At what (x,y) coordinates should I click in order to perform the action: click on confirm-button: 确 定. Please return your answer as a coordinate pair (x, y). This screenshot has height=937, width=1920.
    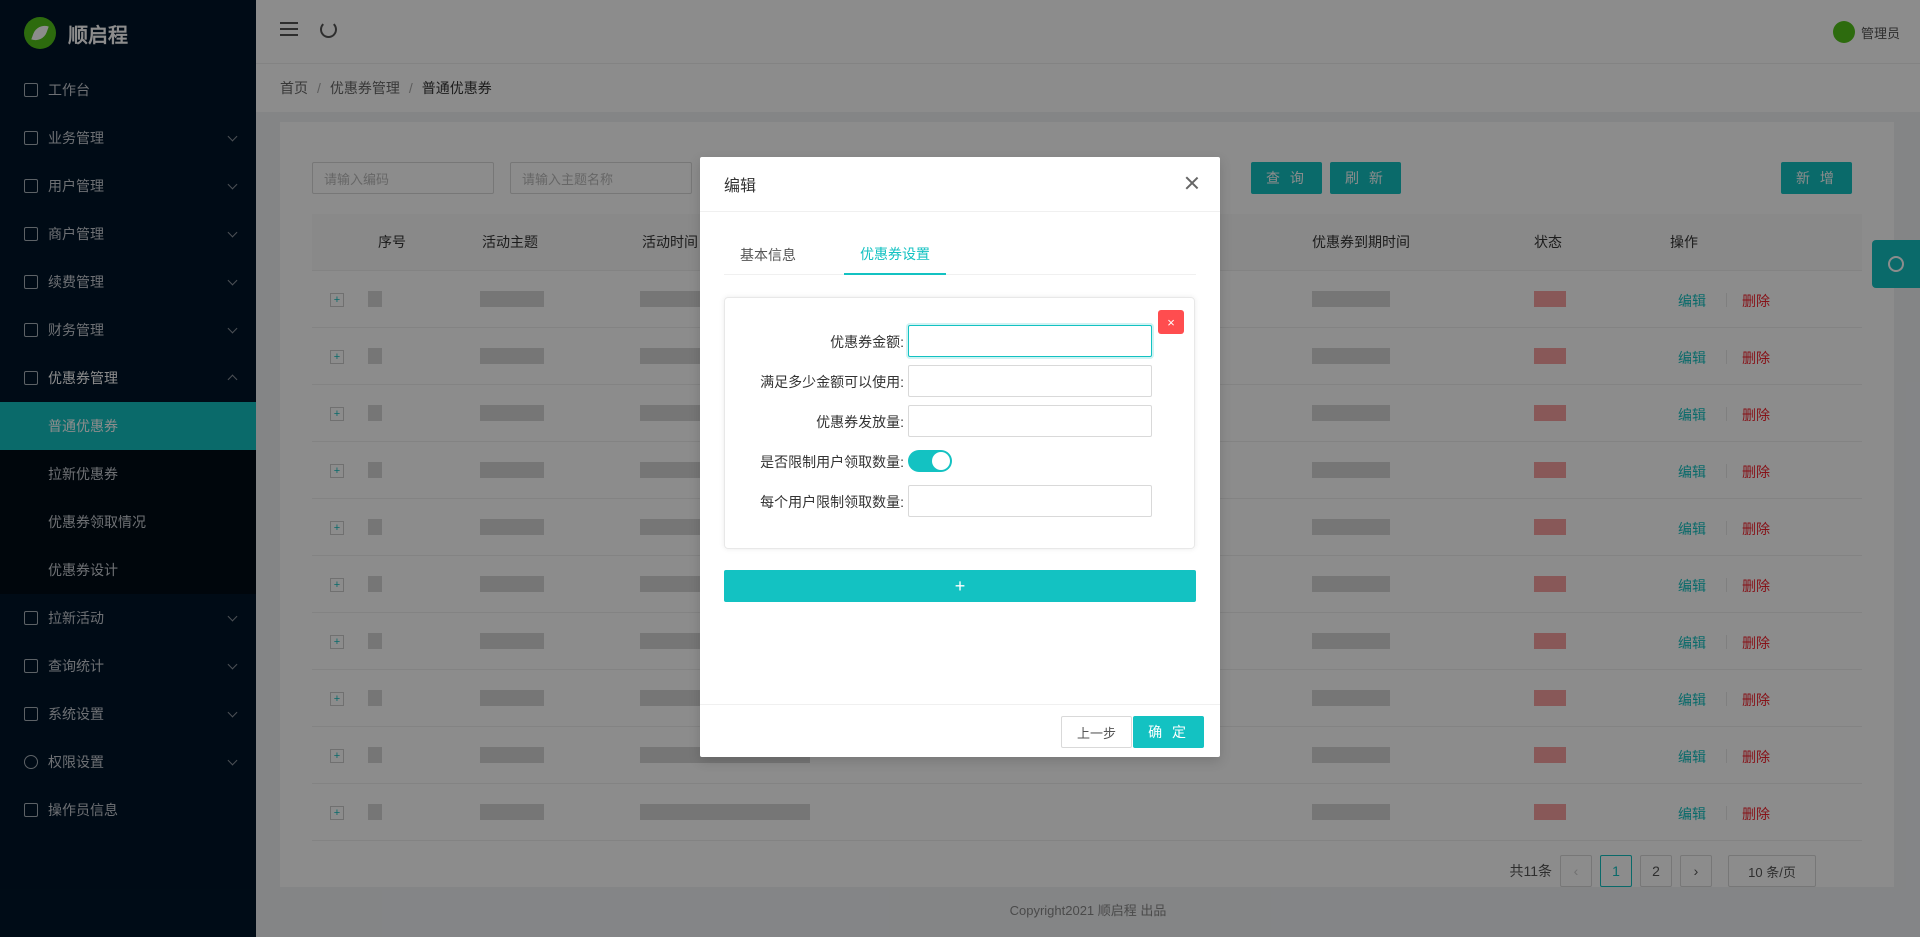
    Looking at the image, I should click on (1168, 732).